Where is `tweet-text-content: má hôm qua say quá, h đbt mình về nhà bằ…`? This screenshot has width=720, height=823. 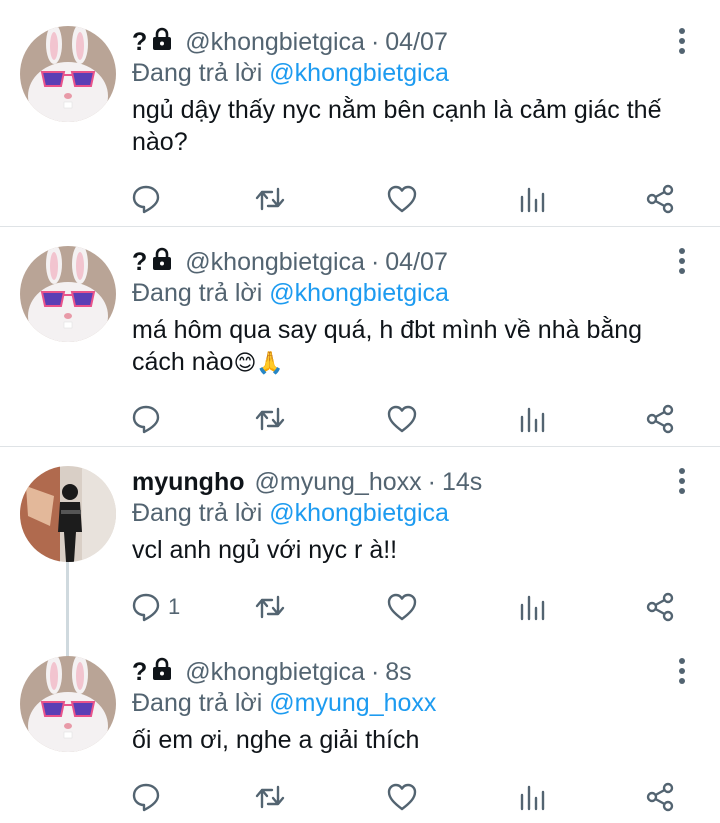 tweet-text-content: má hôm qua say quá, h đbt mình về nhà bằ… is located at coordinates (387, 346).